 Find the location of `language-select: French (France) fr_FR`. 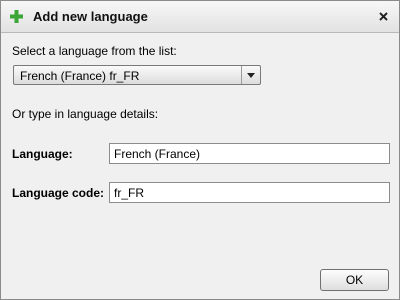

language-select: French (France) fr_FR is located at coordinates (137, 75).